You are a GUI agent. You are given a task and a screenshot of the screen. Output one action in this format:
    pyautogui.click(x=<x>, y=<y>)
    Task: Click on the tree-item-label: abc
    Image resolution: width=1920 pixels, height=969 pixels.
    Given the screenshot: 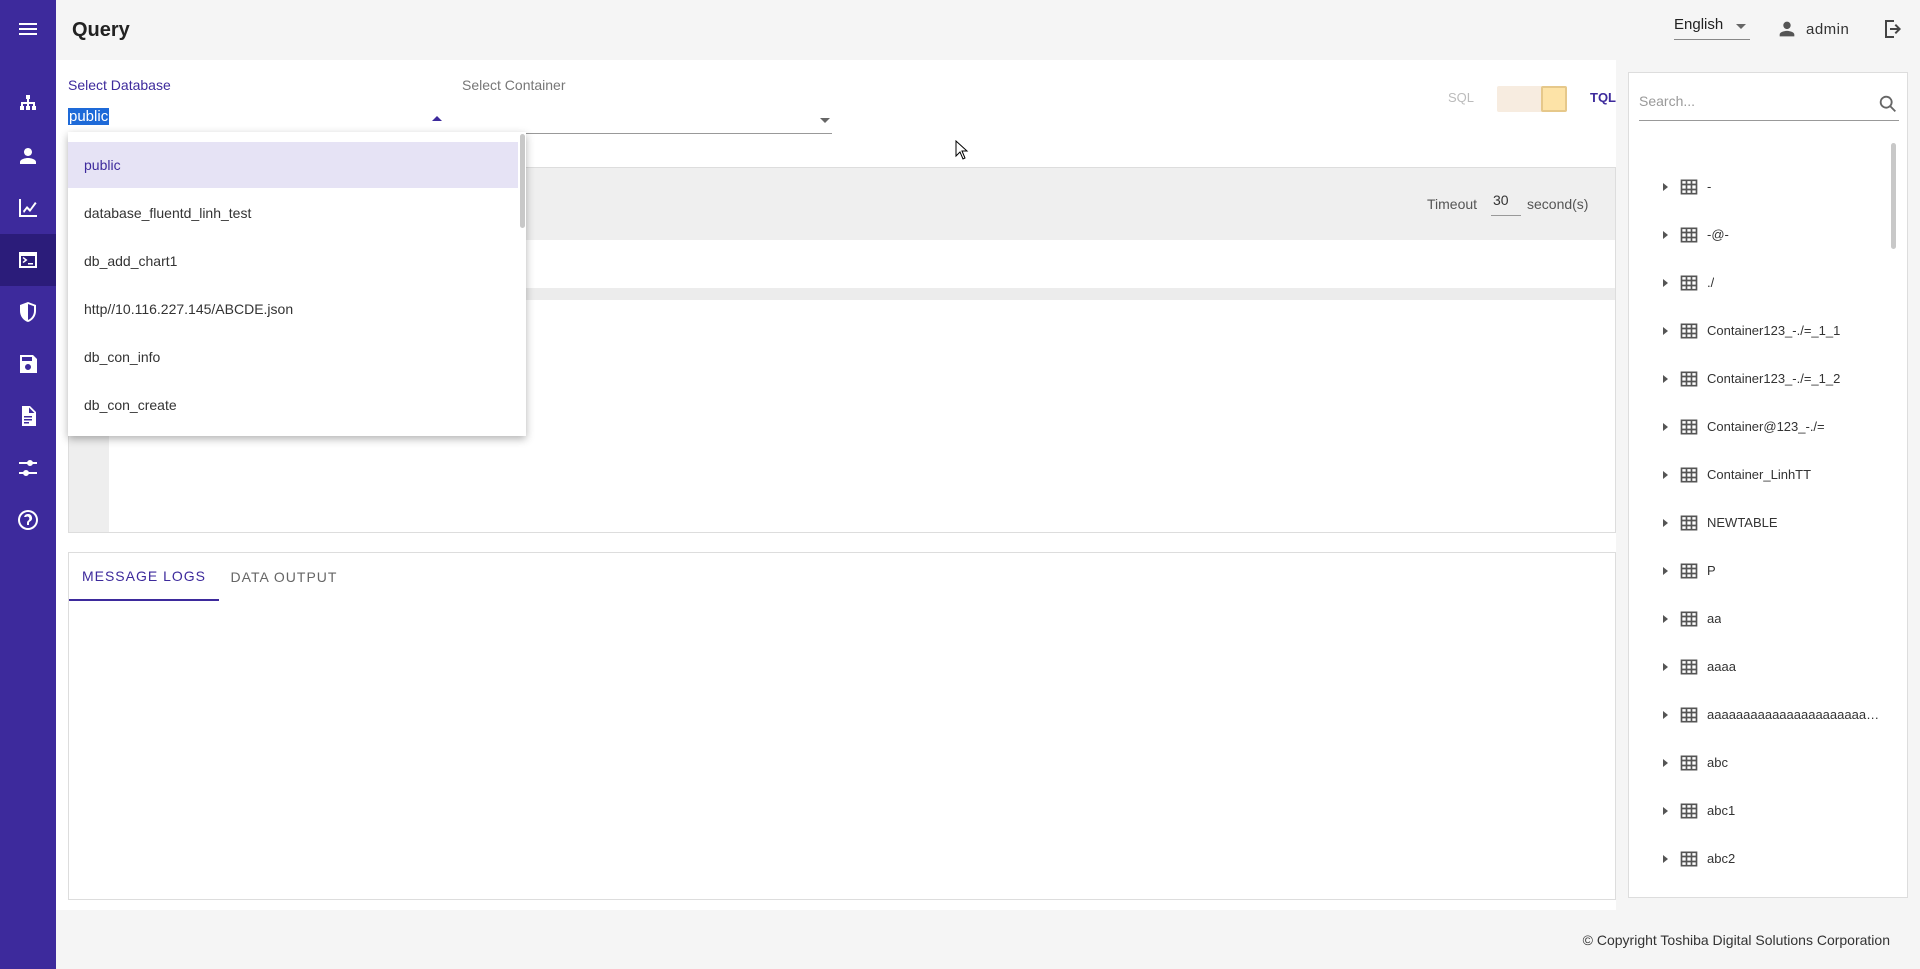 What is the action you would take?
    pyautogui.click(x=1717, y=762)
    